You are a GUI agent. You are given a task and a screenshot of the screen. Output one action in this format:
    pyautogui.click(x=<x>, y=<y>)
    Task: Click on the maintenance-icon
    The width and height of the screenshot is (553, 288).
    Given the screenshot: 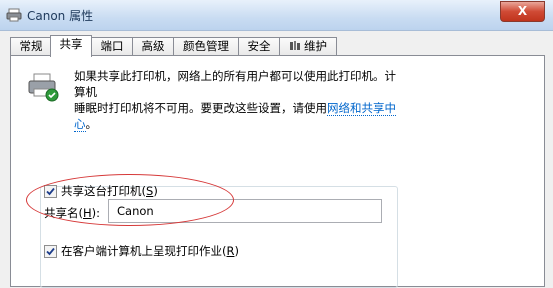 What is the action you would take?
    pyautogui.click(x=295, y=45)
    